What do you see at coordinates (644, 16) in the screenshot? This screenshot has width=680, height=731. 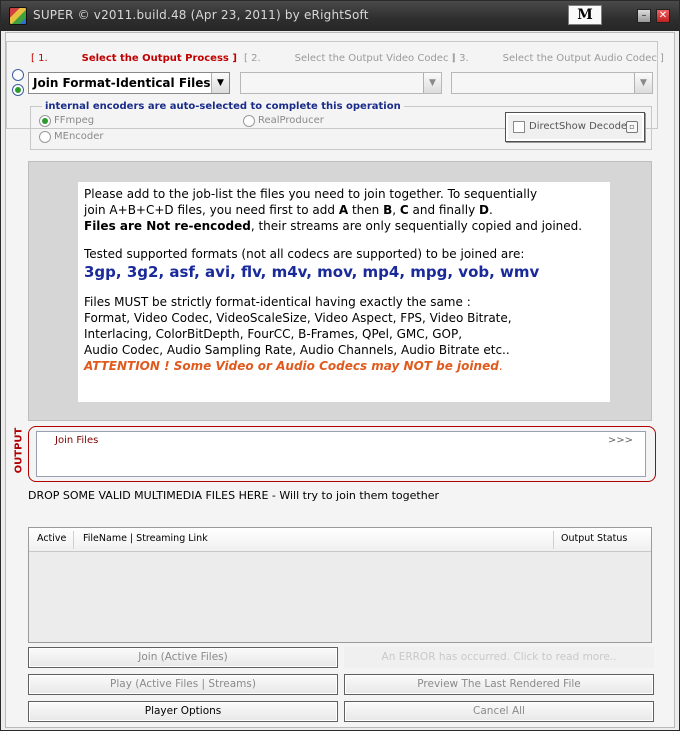 I see `minimize-button: –` at bounding box center [644, 16].